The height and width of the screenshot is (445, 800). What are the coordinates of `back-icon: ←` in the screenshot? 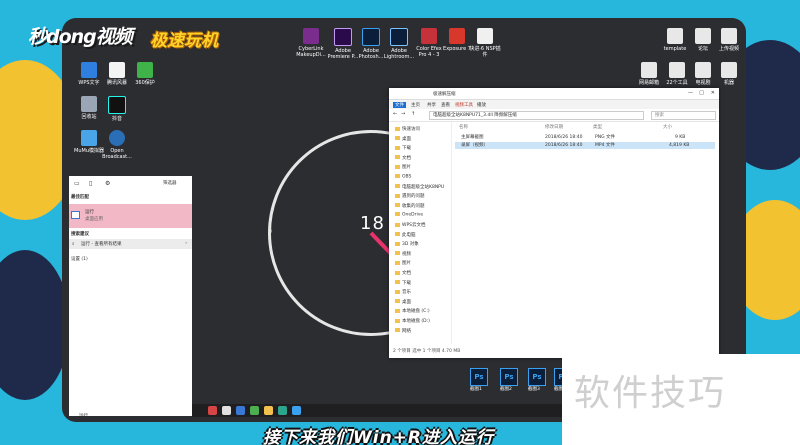 It's located at (395, 114).